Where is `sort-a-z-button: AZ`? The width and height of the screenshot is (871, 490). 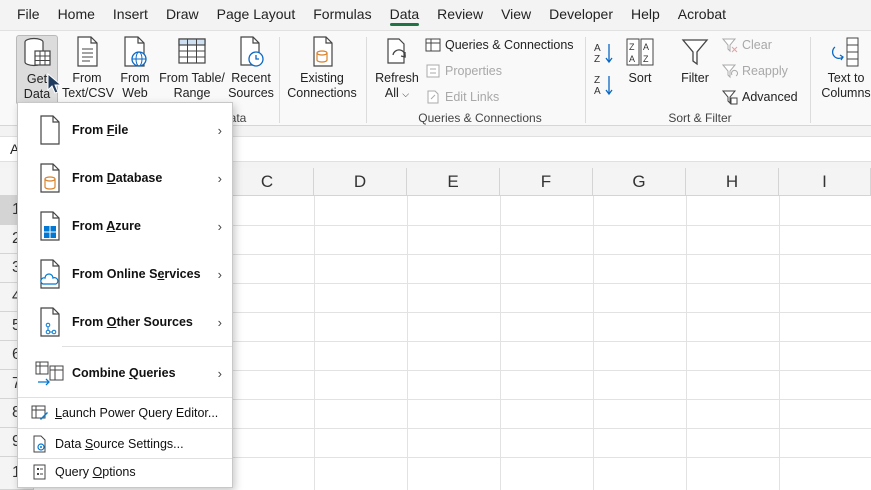
sort-a-z-button: AZ is located at coordinates (604, 55).